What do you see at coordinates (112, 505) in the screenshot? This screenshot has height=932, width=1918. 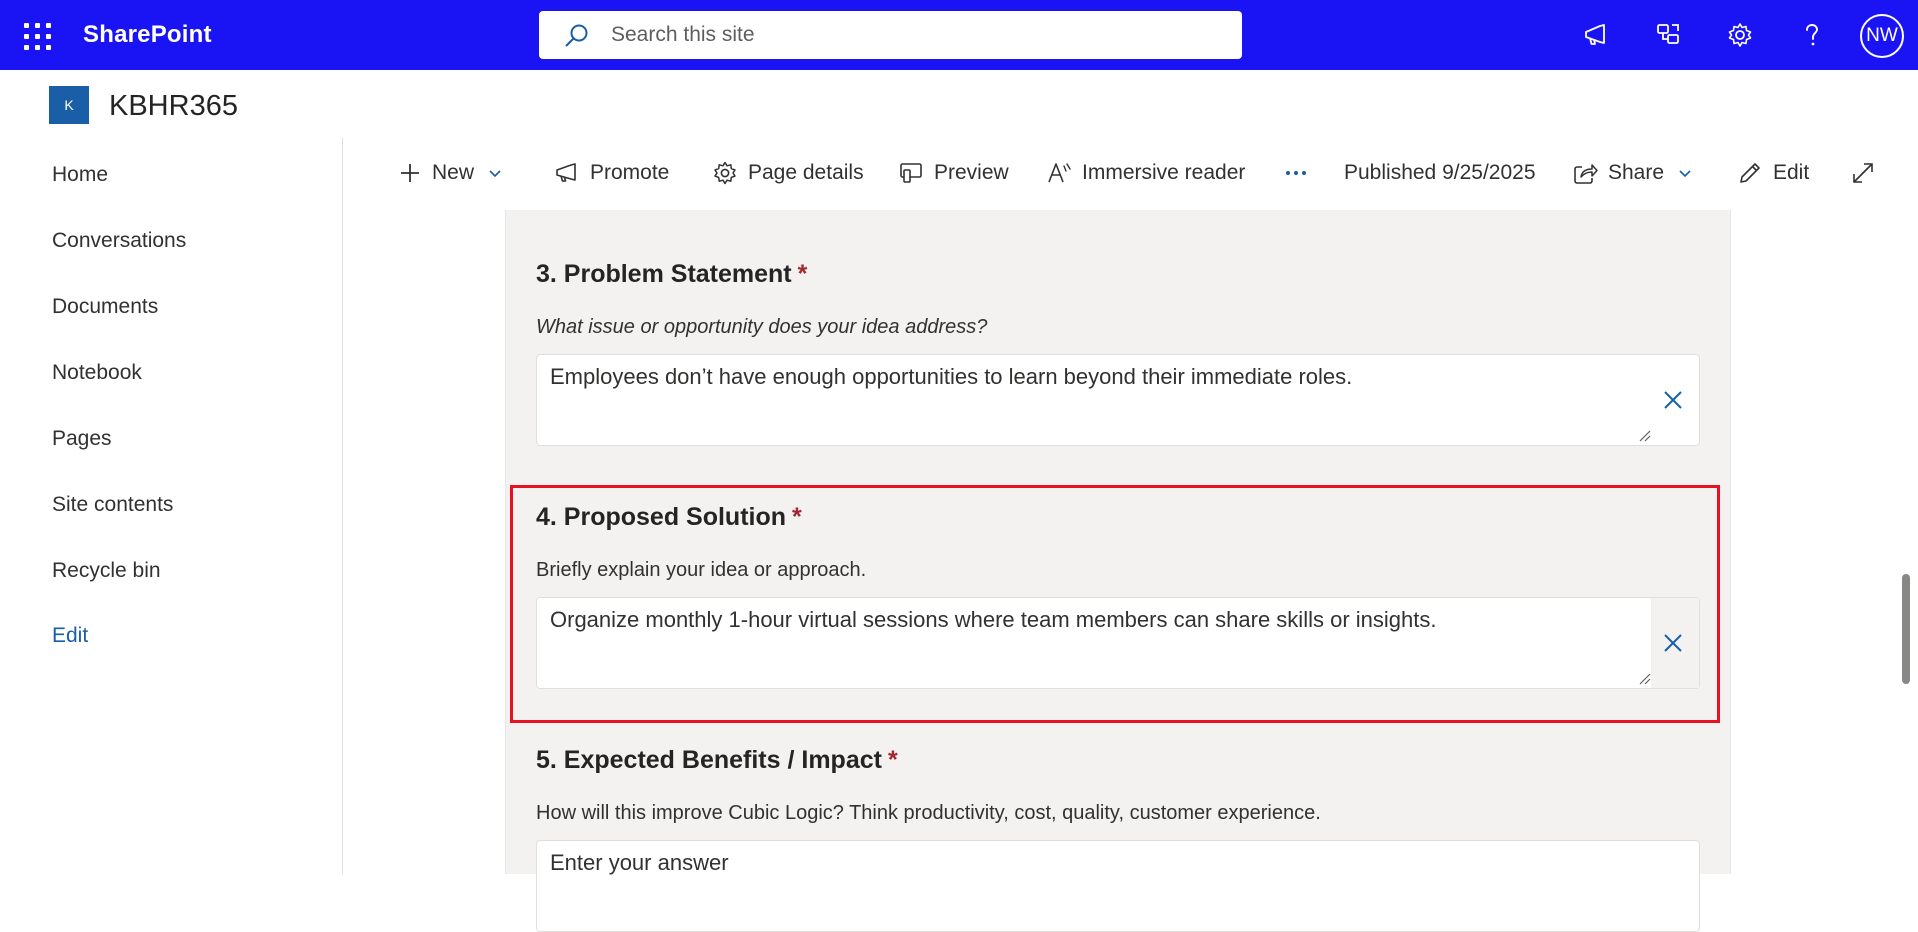 I see `nav-item-site-contents: Site contents` at bounding box center [112, 505].